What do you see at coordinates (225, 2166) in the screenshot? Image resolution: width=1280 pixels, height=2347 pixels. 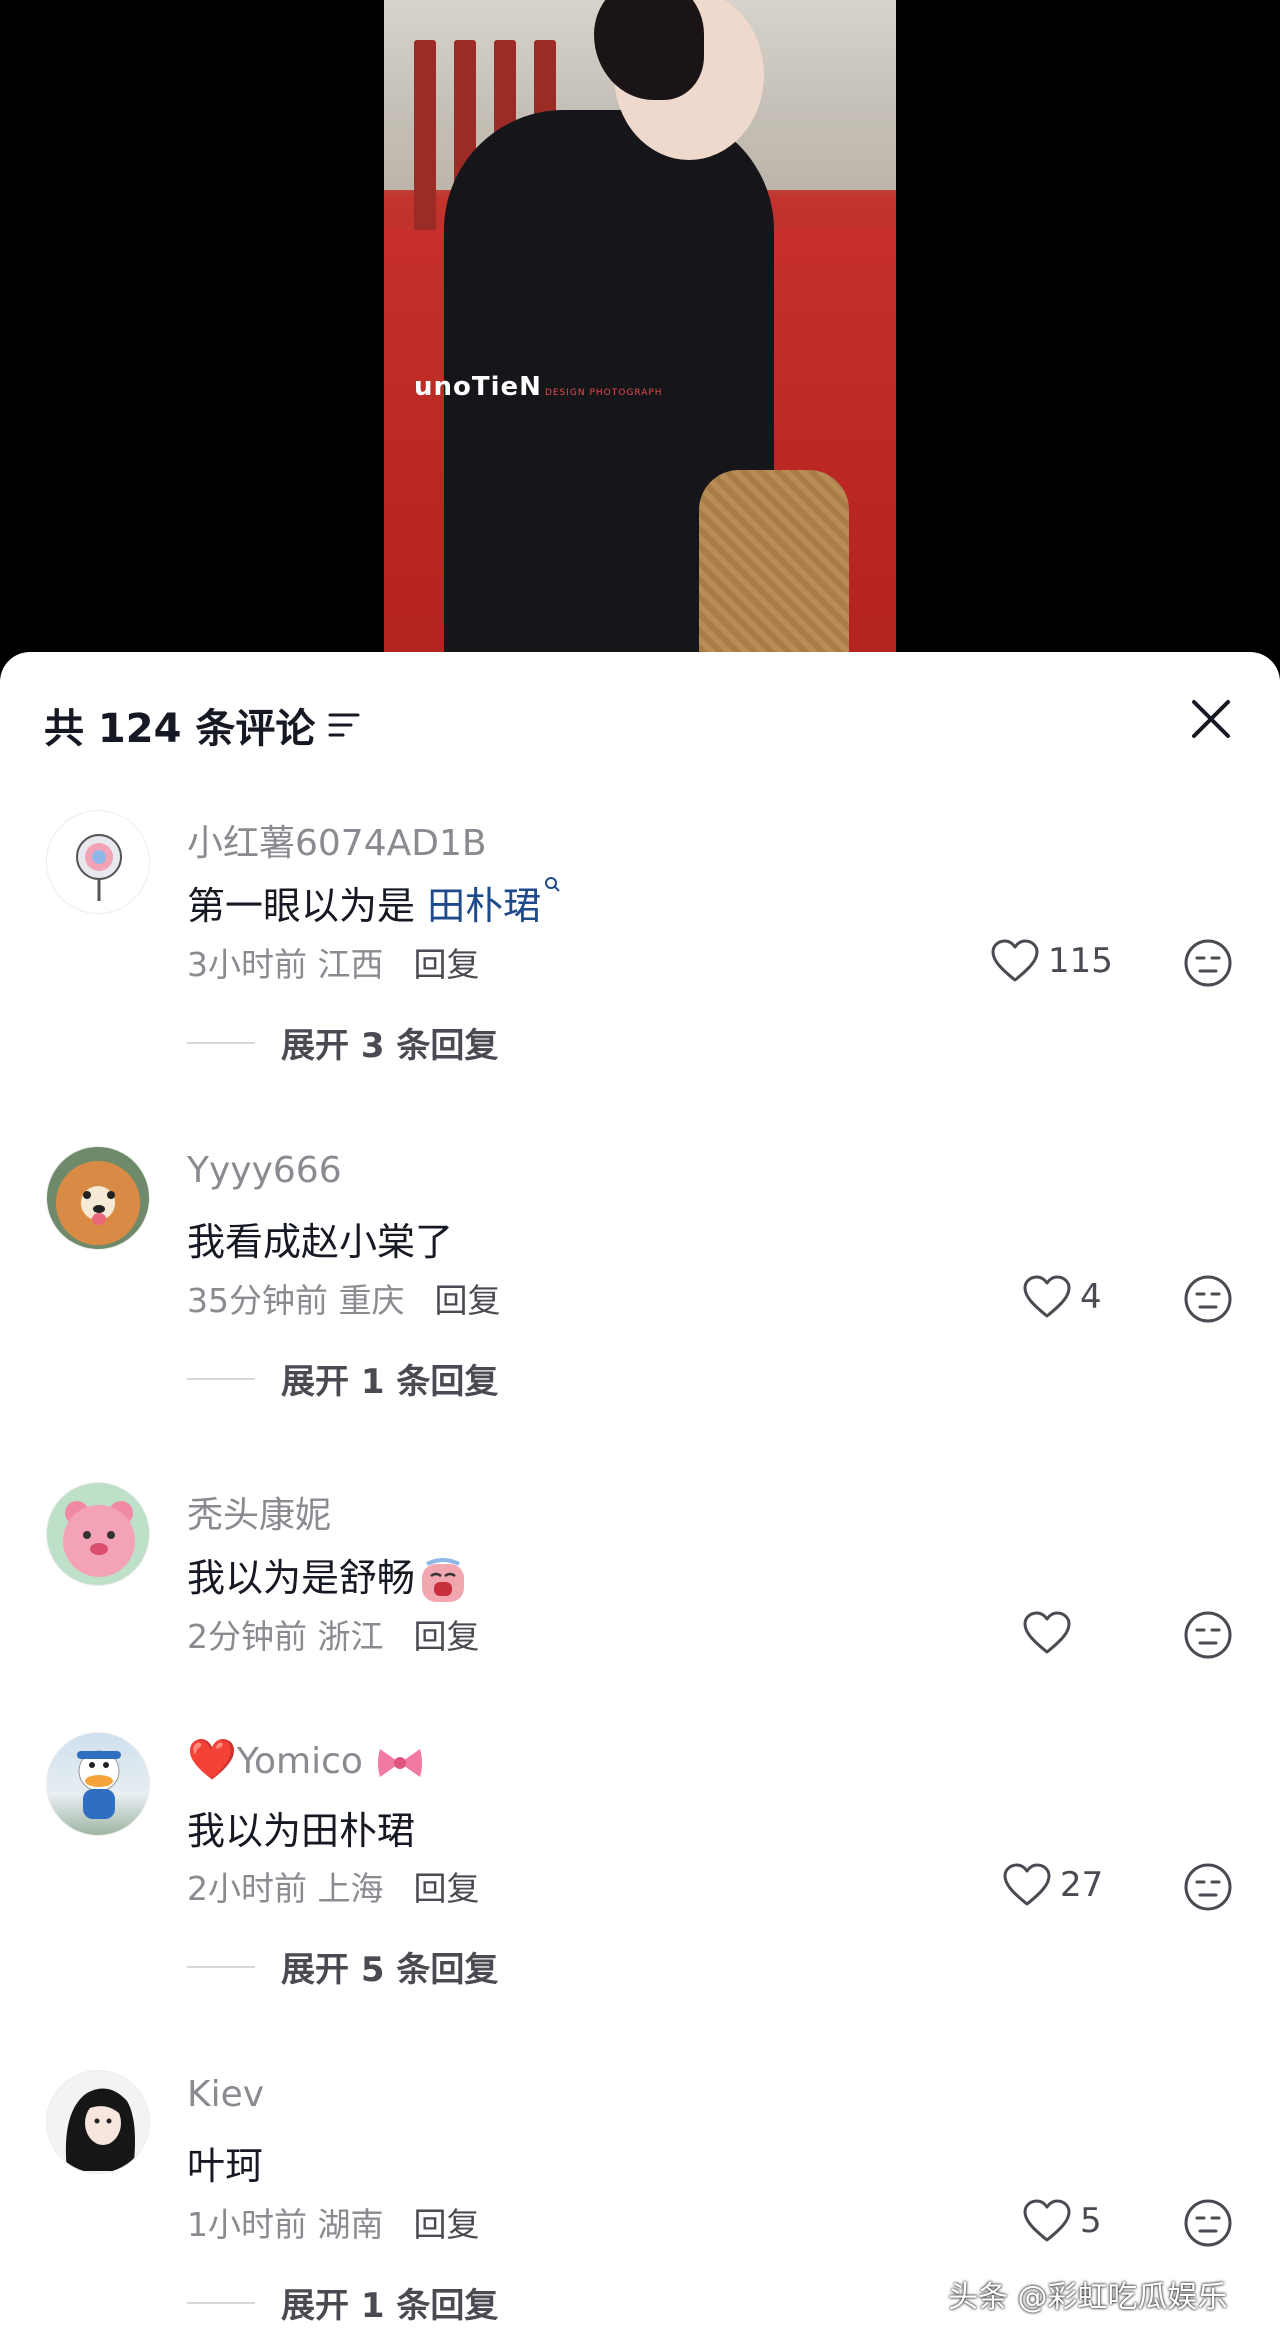 I see `comment-text: 叶珂` at bounding box center [225, 2166].